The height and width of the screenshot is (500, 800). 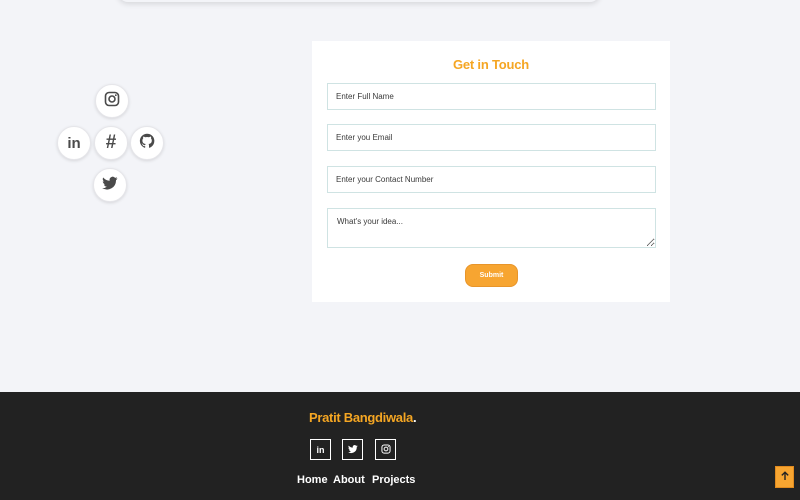 I want to click on footer-linkedin-link: in, so click(x=320, y=449).